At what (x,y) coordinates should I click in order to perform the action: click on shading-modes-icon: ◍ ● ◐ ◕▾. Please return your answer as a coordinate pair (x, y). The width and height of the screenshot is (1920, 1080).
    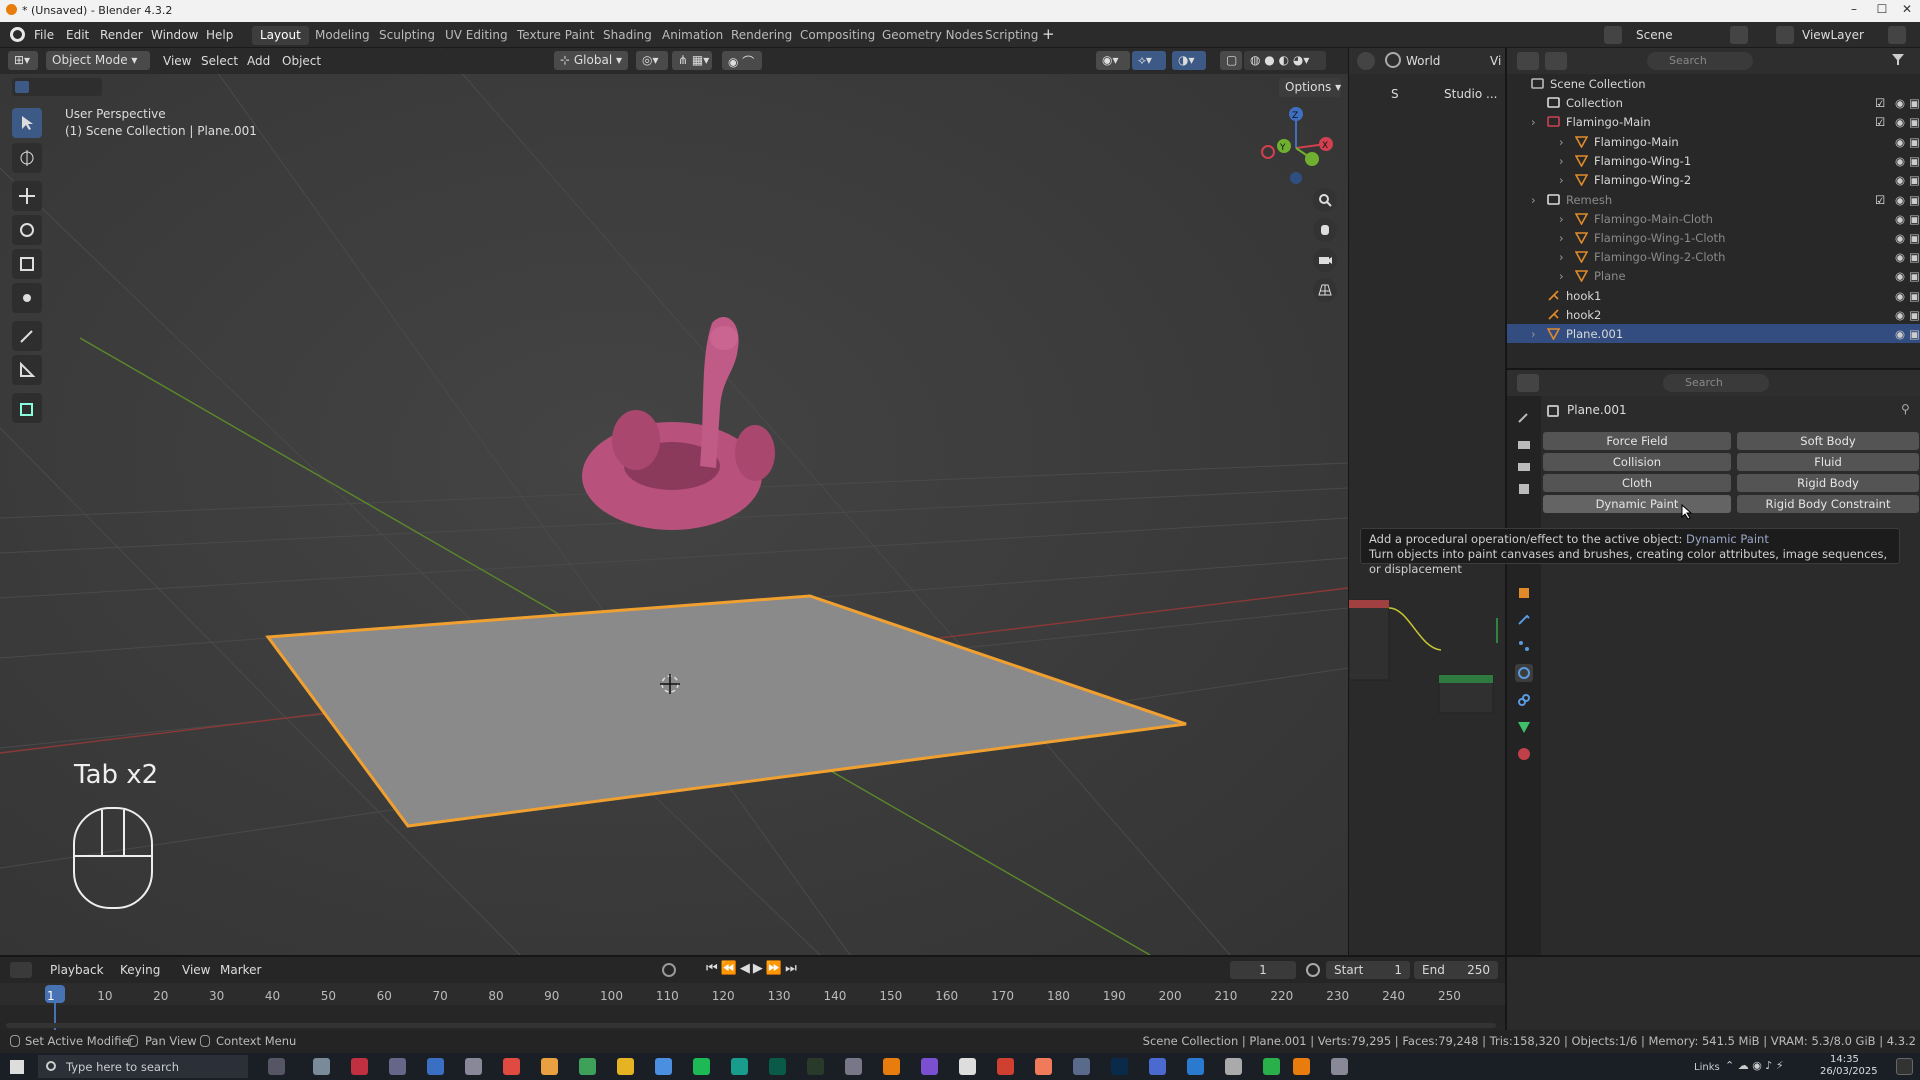
    Looking at the image, I should click on (1285, 60).